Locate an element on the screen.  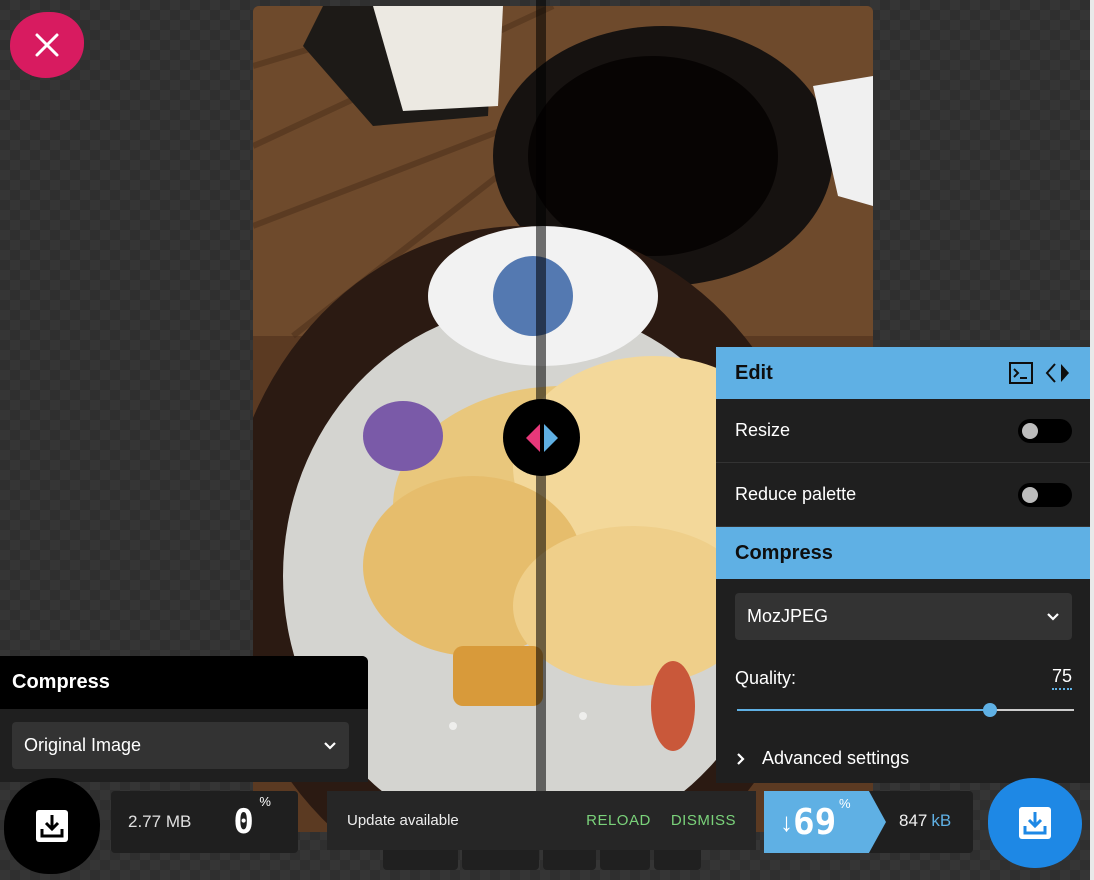
original-percent-value: 0 is located at coordinates (243, 822).